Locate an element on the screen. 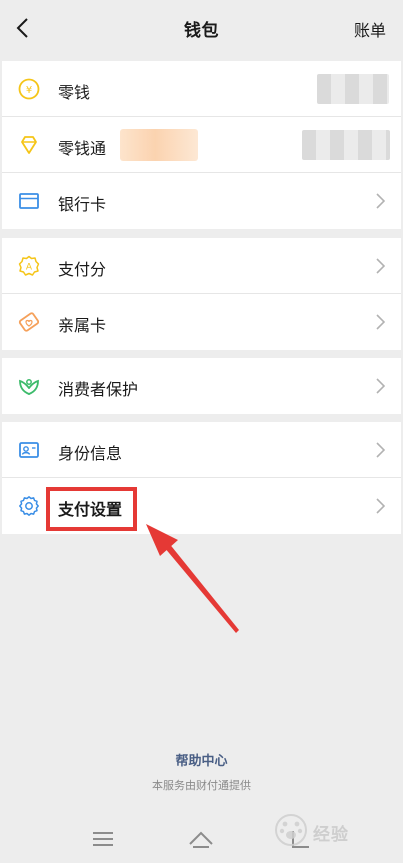 This screenshot has width=403, height=863. baidu-experience-watermark: 经验 is located at coordinates (331, 830).